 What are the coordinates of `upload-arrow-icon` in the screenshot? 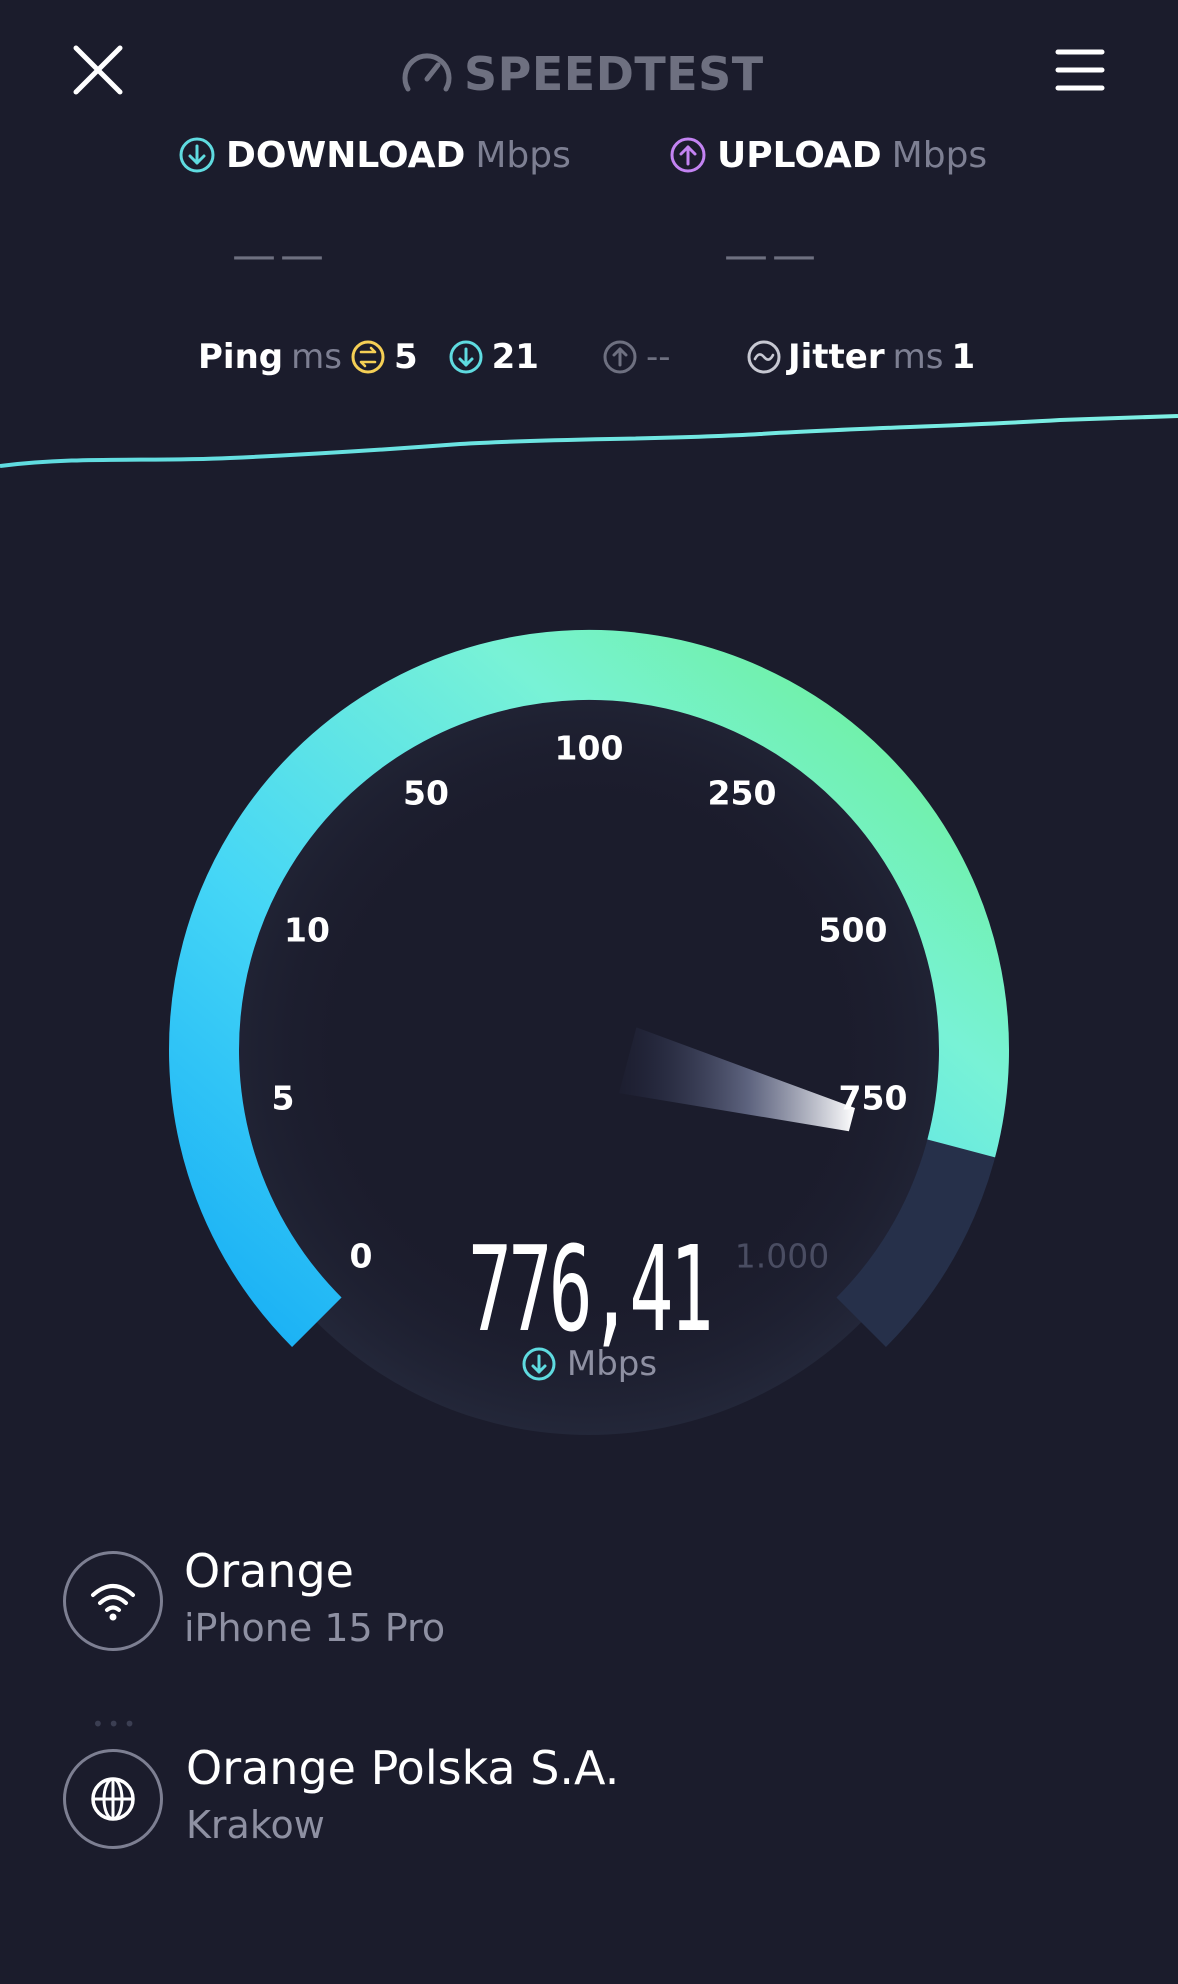 It's located at (688, 155).